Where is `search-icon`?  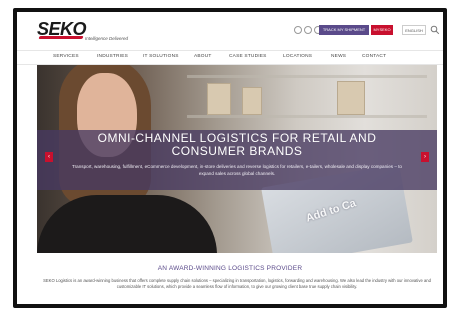 search-icon is located at coordinates (435, 30).